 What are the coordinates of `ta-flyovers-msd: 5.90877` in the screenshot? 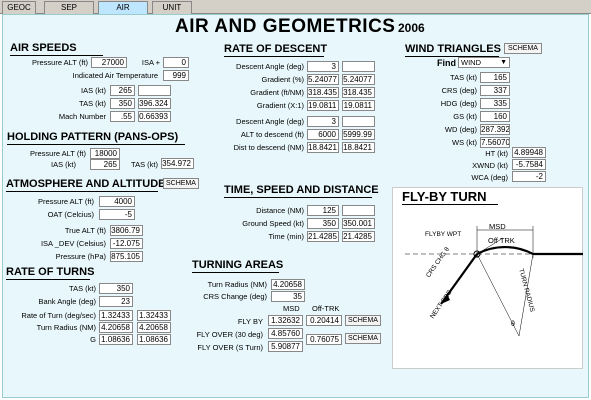 It's located at (285, 346).